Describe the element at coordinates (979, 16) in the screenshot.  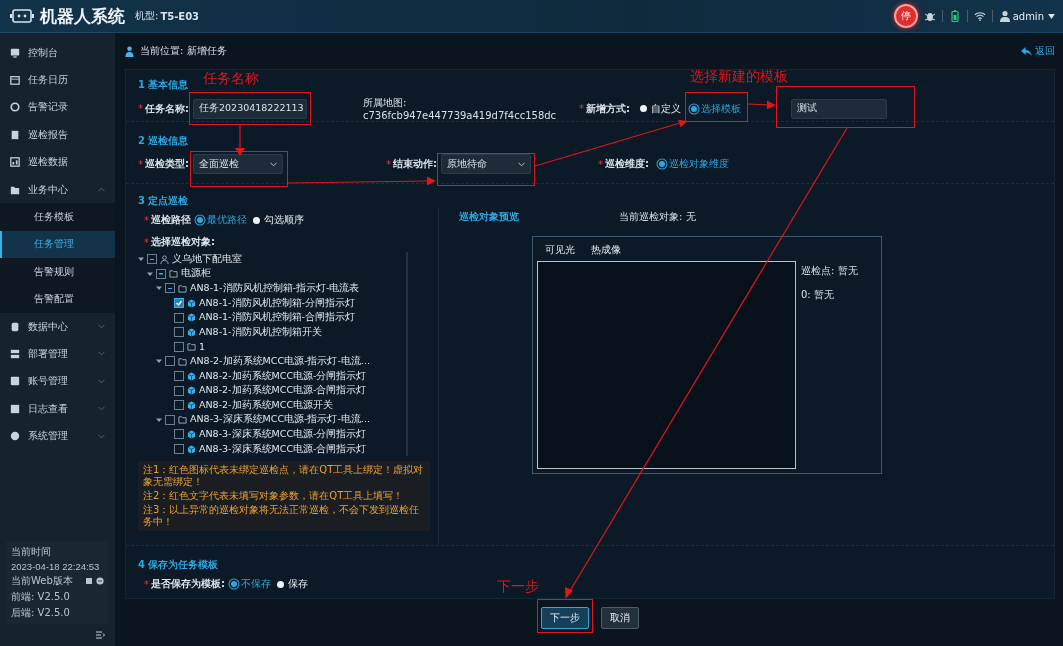
I see `wifi-icon` at that location.